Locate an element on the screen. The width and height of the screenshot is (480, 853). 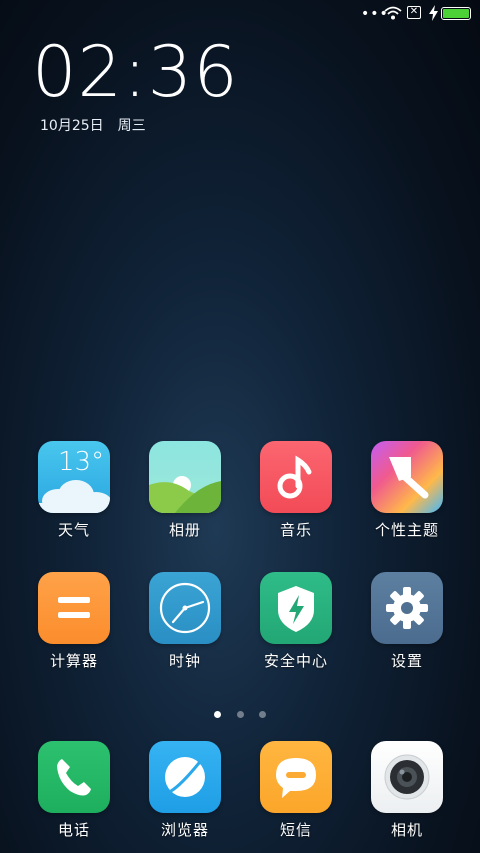
dock-browser: 浏览器 is located at coordinates (185, 790).